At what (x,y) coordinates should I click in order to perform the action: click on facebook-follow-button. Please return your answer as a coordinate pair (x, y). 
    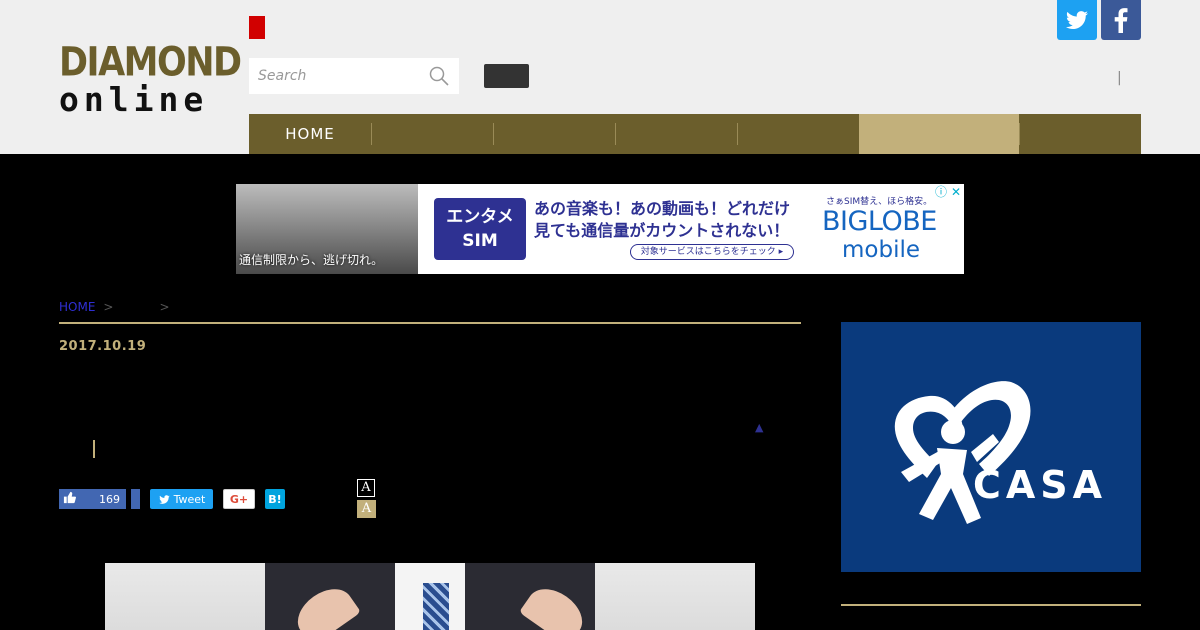
    Looking at the image, I should click on (1121, 20).